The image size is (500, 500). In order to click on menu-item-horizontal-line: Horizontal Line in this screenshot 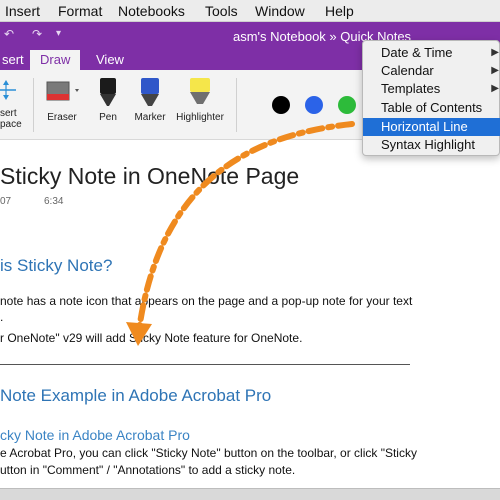, I will do `click(431, 127)`.